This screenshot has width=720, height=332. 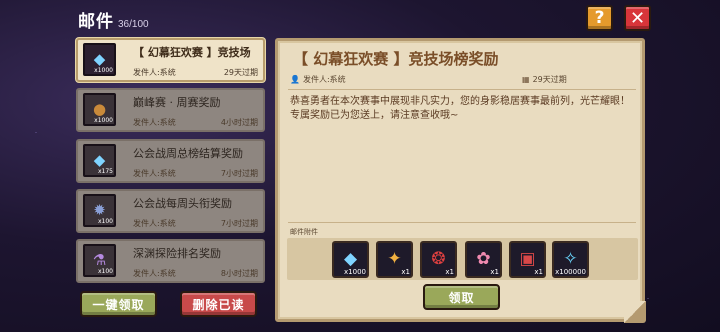 What do you see at coordinates (240, 72) in the screenshot?
I see `mail-expire: 29天过期` at bounding box center [240, 72].